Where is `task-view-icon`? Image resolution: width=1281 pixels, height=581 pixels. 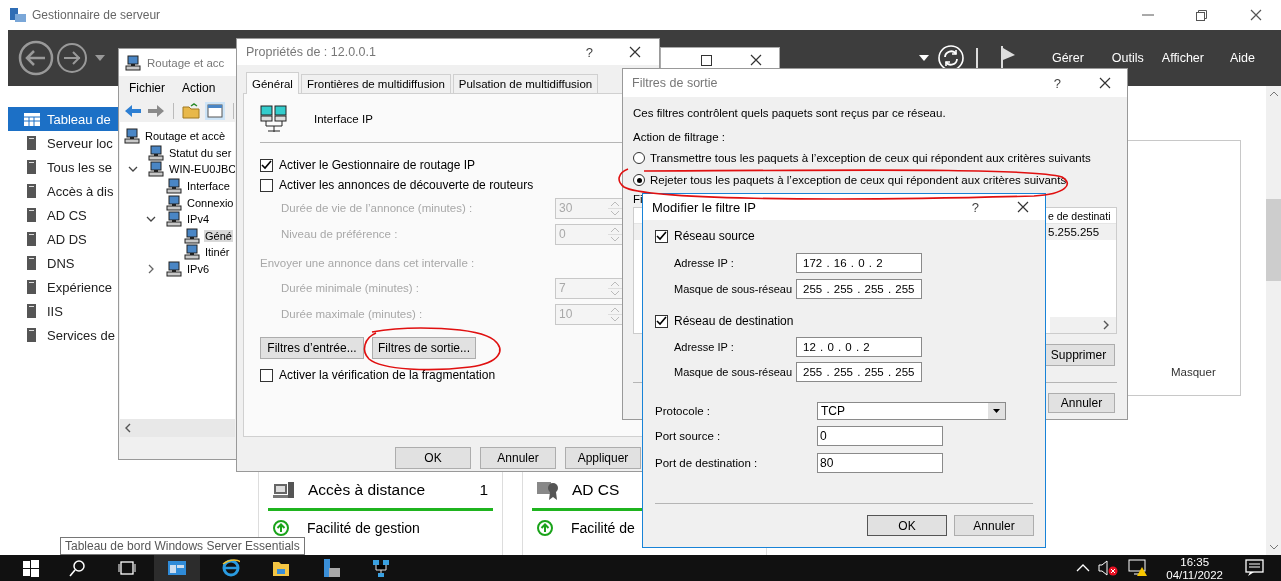
task-view-icon is located at coordinates (127, 568).